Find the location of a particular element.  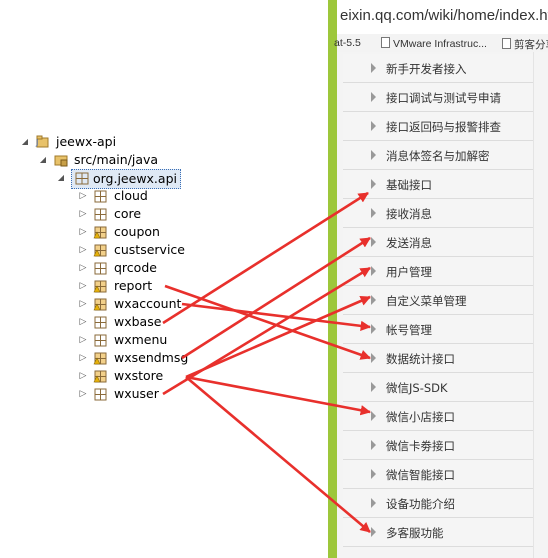

menu-item: 基础接口 is located at coordinates (438, 184).